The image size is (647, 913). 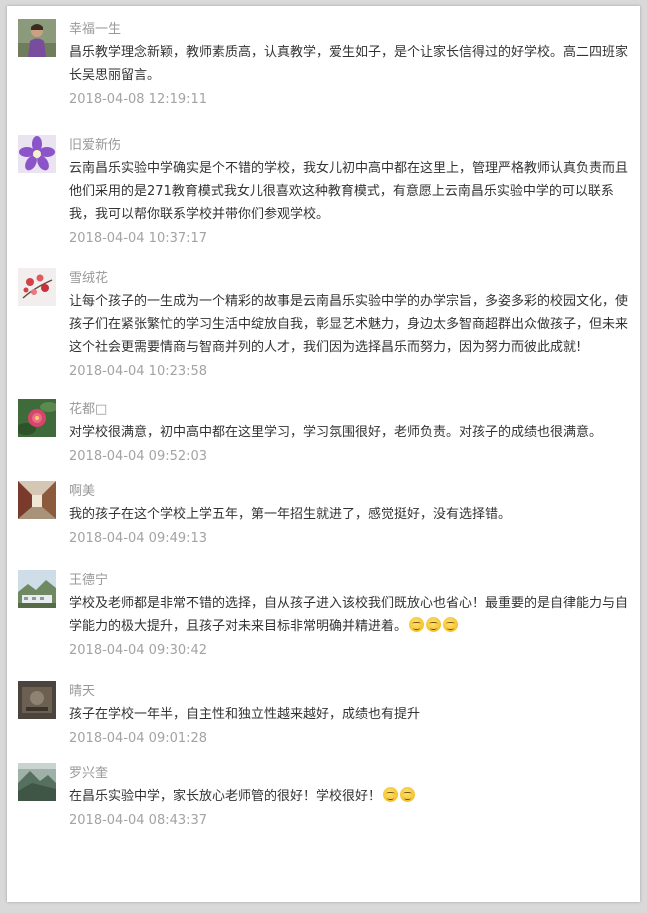 I want to click on comment-text: 在昌乐实验中学，家长放心老师管的很好！学校很好！, so click(x=348, y=796).